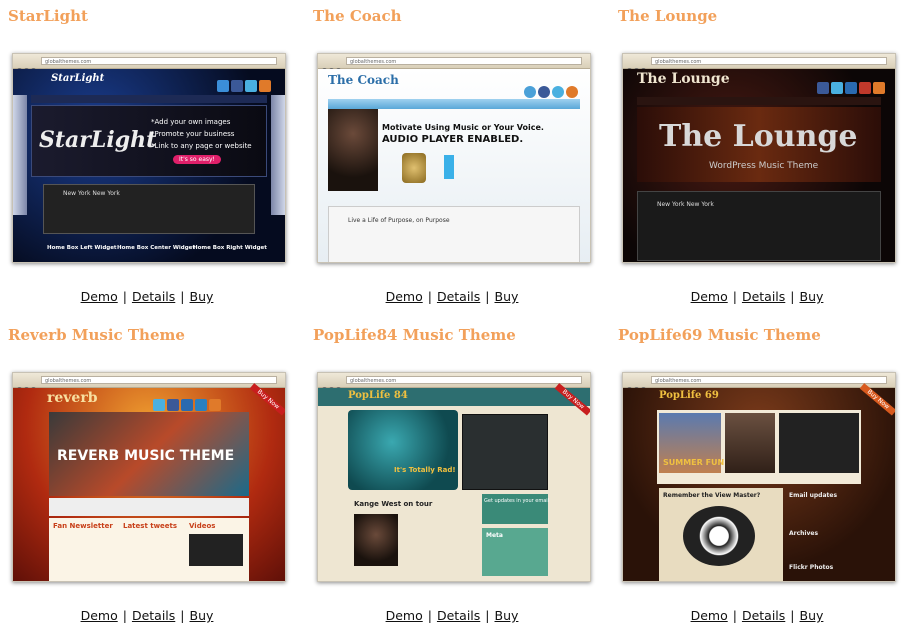 The width and height of the screenshot is (903, 626). I want to click on theme-title: StarLight, so click(48, 16).